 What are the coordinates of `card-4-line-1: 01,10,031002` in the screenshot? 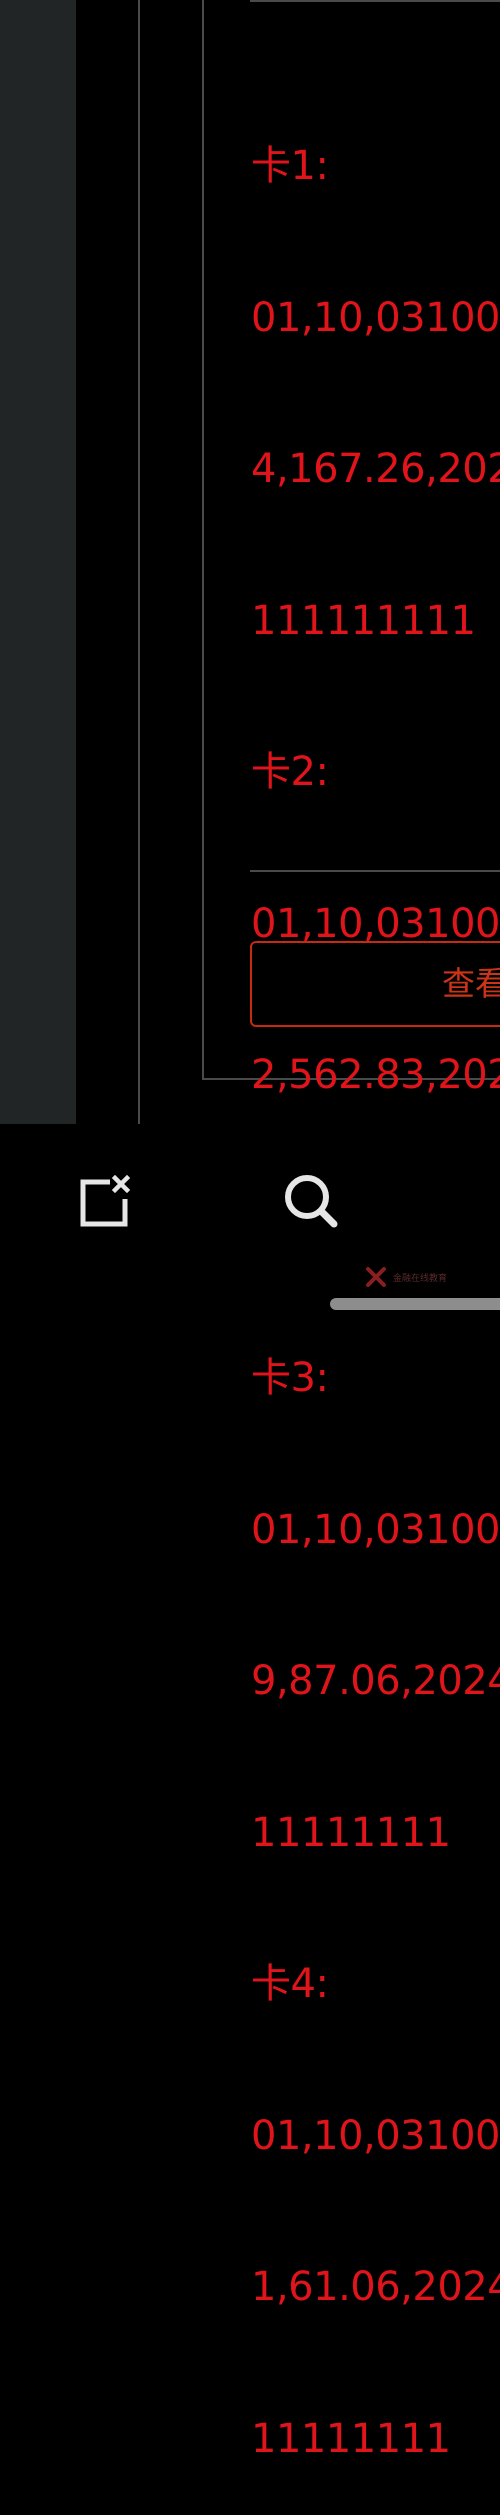 It's located at (375, 2135).